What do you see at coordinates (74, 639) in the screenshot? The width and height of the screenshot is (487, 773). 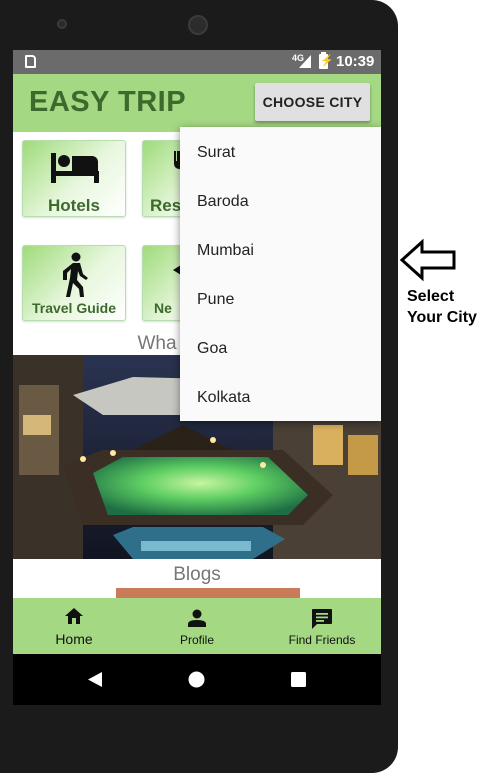 I see `nav-home-label: Home` at bounding box center [74, 639].